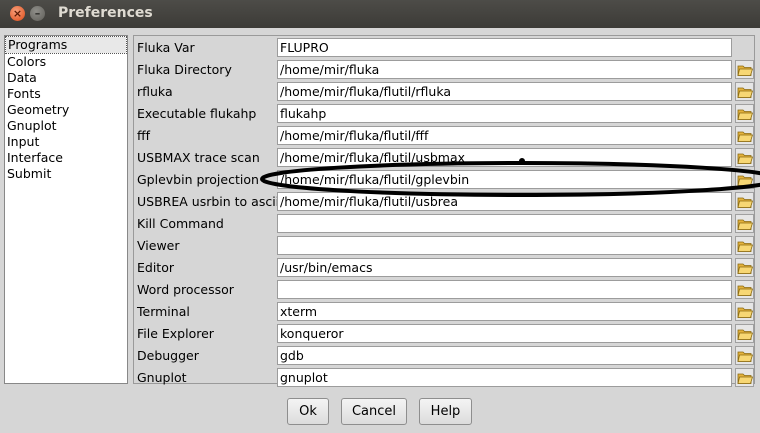  Describe the element at coordinates (504, 223) in the screenshot. I see `kill-command-input` at that location.